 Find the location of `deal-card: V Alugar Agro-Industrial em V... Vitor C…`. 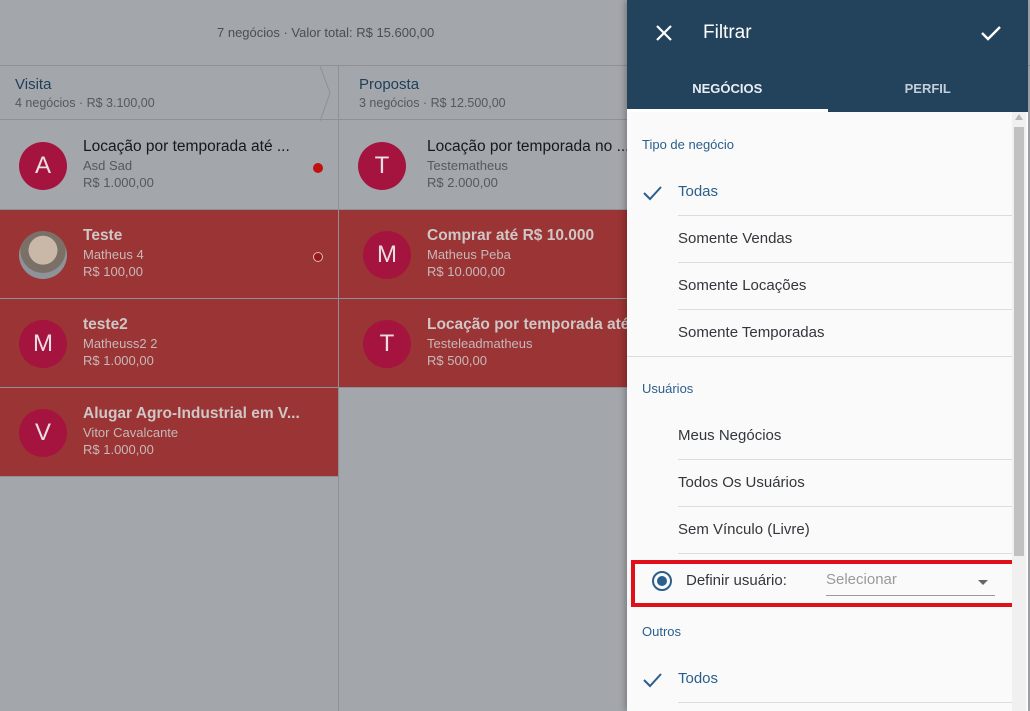

deal-card: V Alugar Agro-Industrial em V... Vitor C… is located at coordinates (169, 432).